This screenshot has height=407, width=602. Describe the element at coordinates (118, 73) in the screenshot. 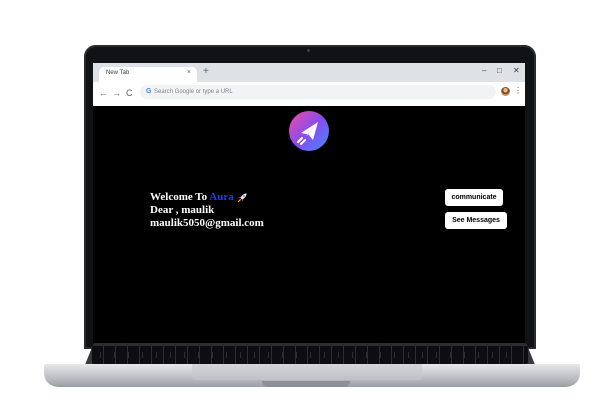

I see `tab-title: New Tab` at that location.